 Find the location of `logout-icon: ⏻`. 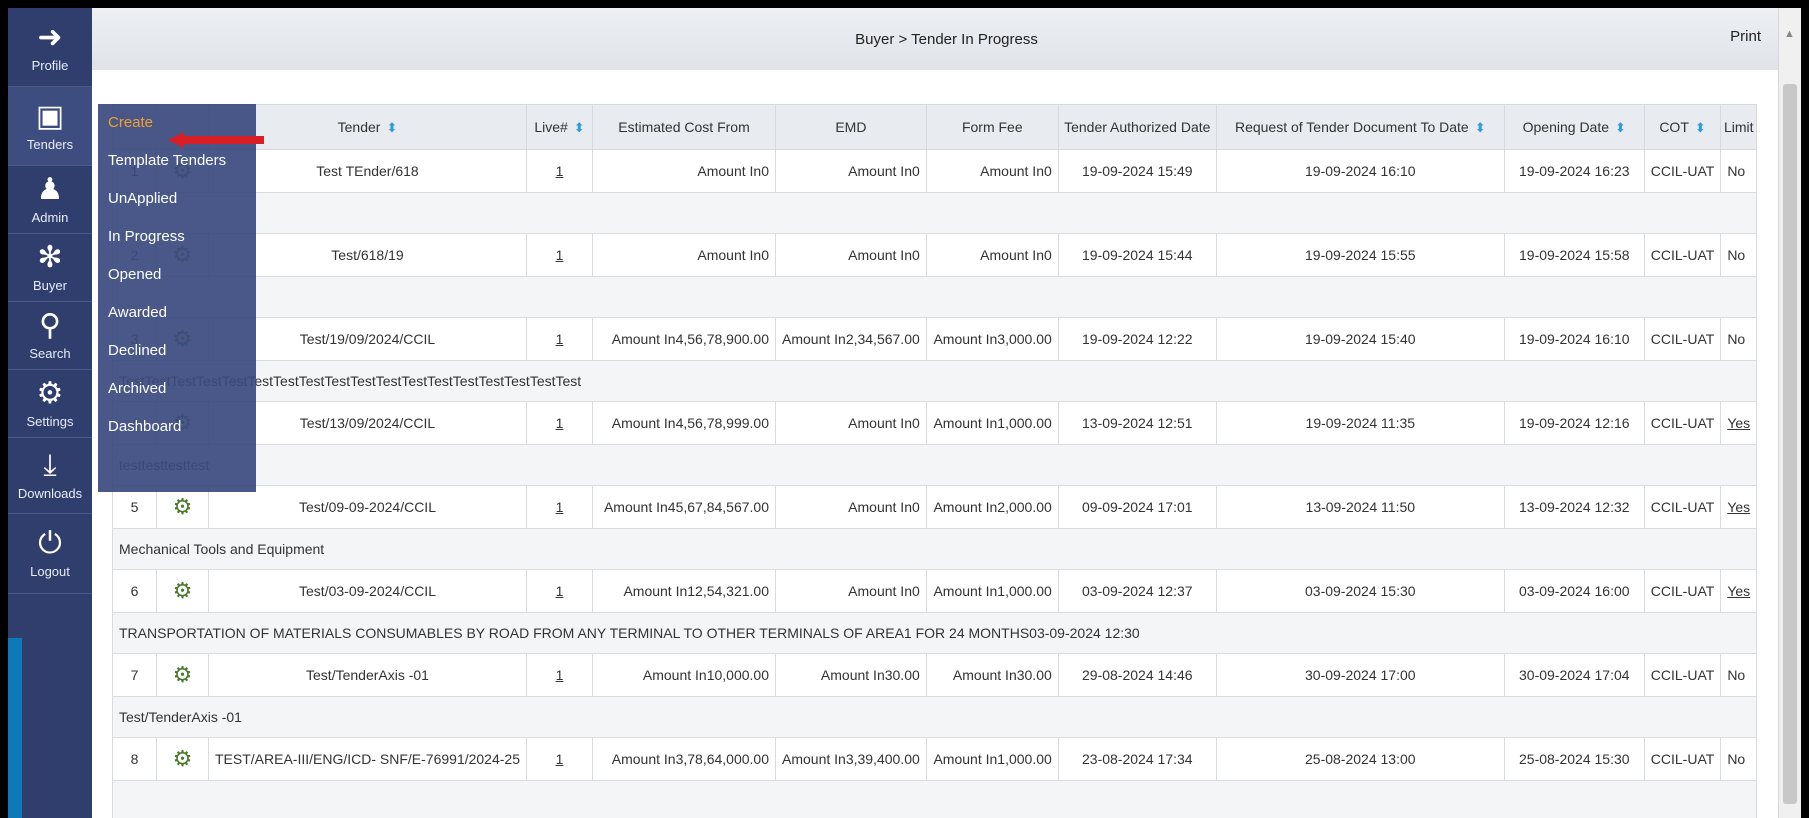

logout-icon: ⏻ is located at coordinates (50, 543).